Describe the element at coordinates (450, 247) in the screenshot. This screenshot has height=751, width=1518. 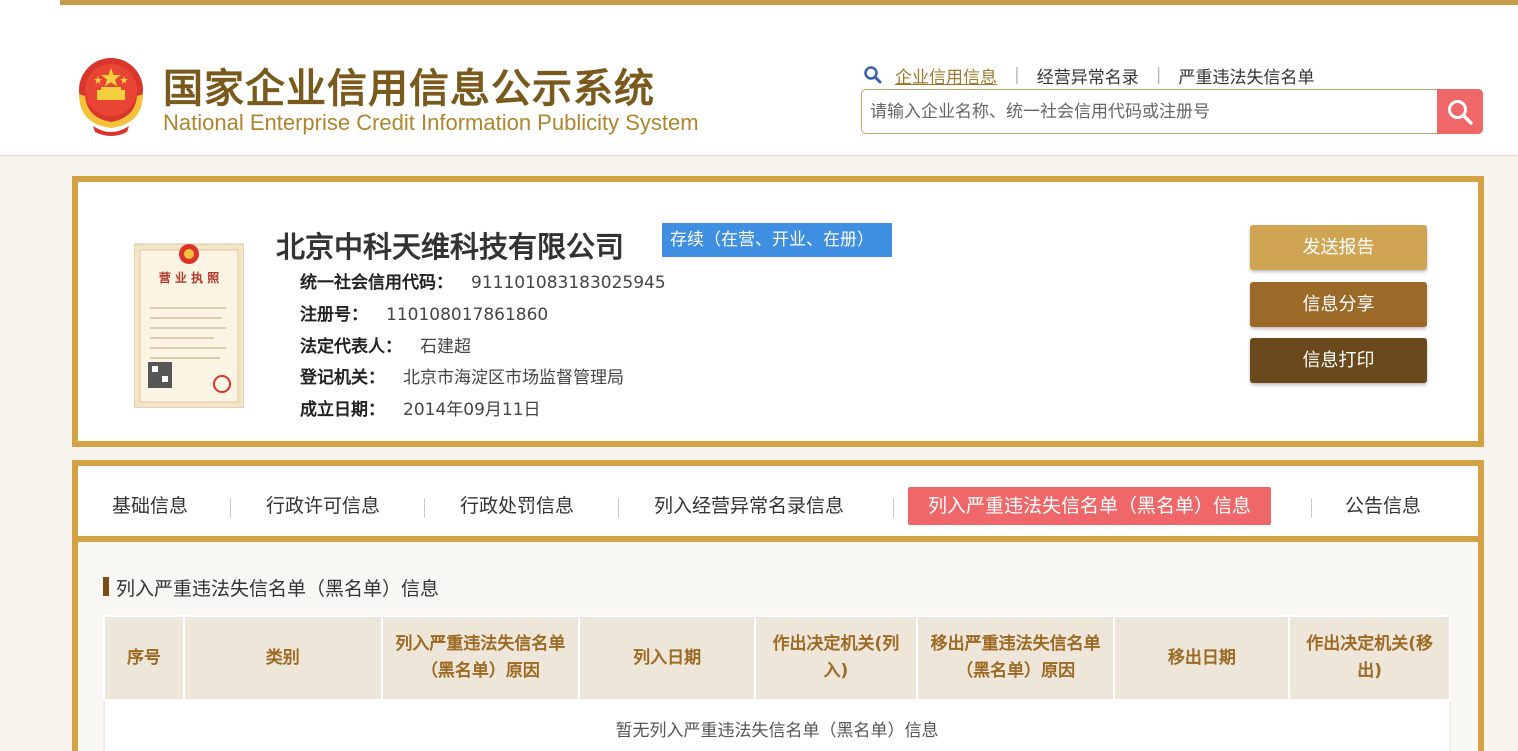
I see `company-name: 北京中科天维科技有限公司` at that location.